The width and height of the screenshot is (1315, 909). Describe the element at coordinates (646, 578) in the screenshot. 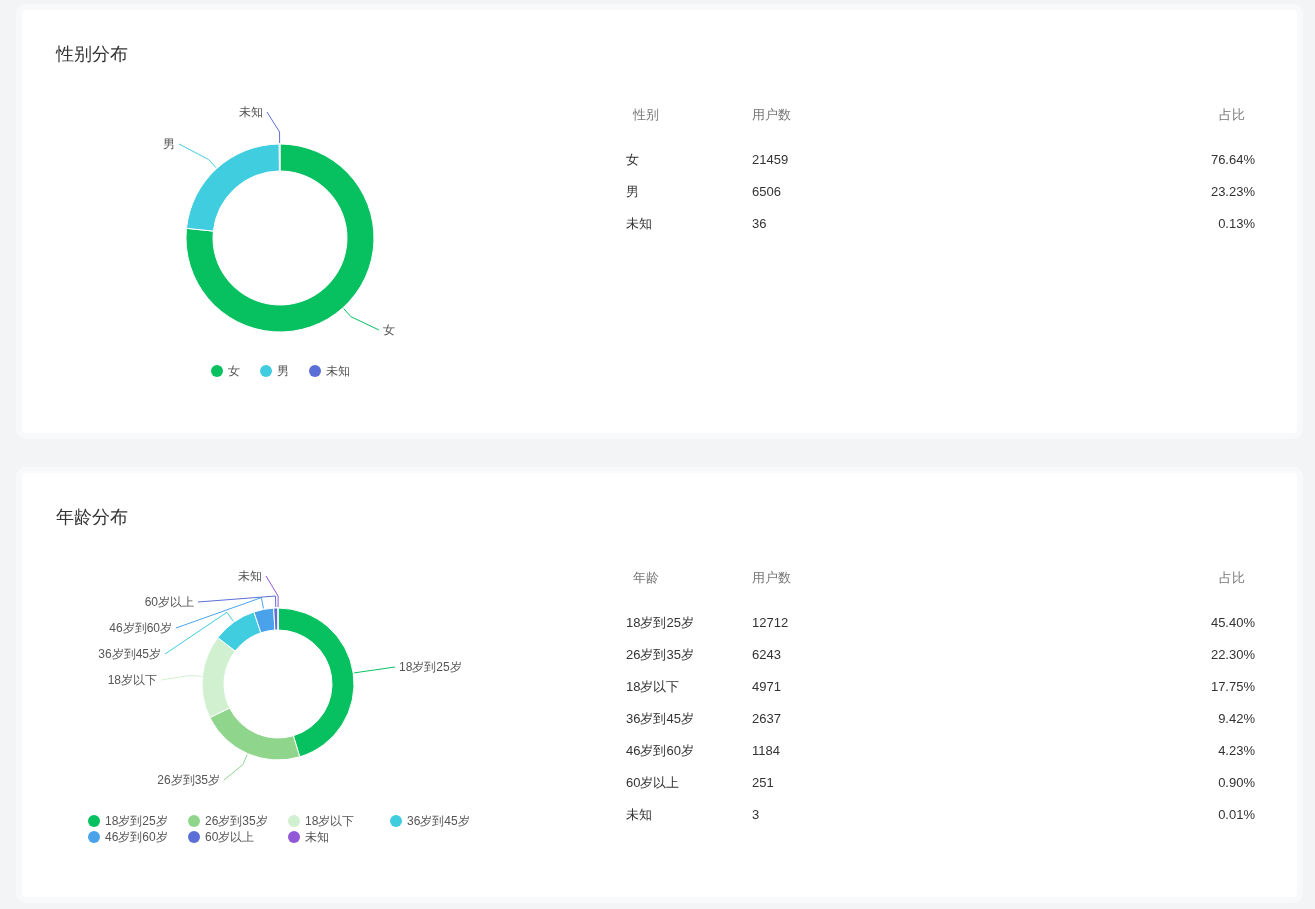

I see `column-header: 年龄` at that location.